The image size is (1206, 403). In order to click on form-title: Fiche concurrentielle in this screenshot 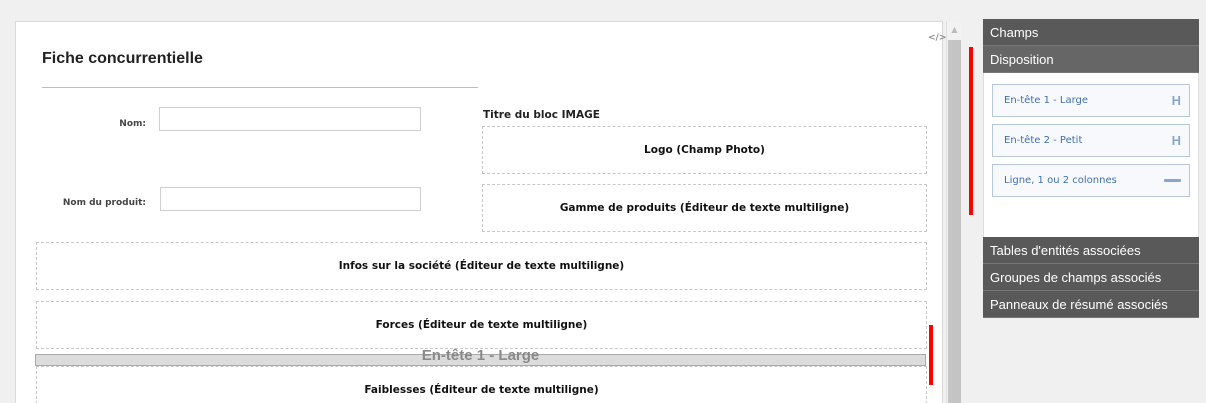, I will do `click(122, 58)`.